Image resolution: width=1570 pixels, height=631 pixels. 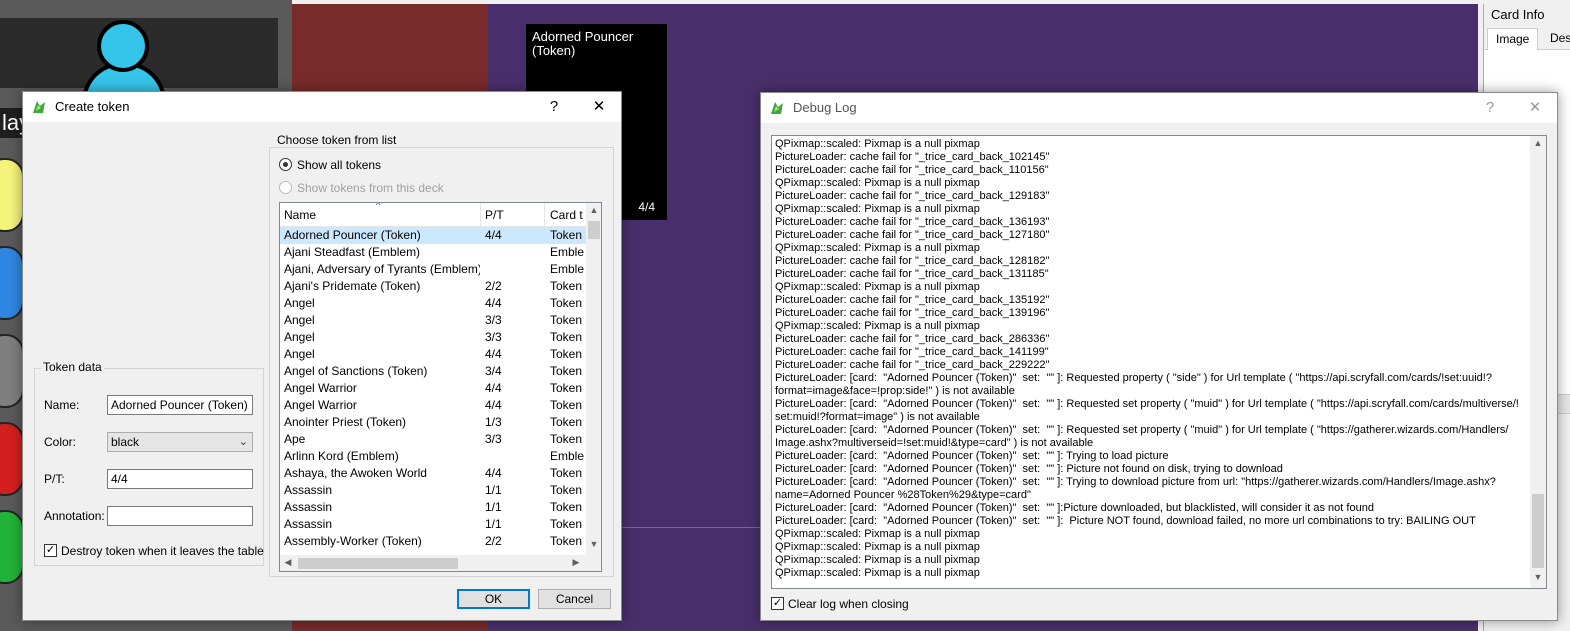 What do you see at coordinates (308, 490) in the screenshot?
I see `cell-name: Assassin` at bounding box center [308, 490].